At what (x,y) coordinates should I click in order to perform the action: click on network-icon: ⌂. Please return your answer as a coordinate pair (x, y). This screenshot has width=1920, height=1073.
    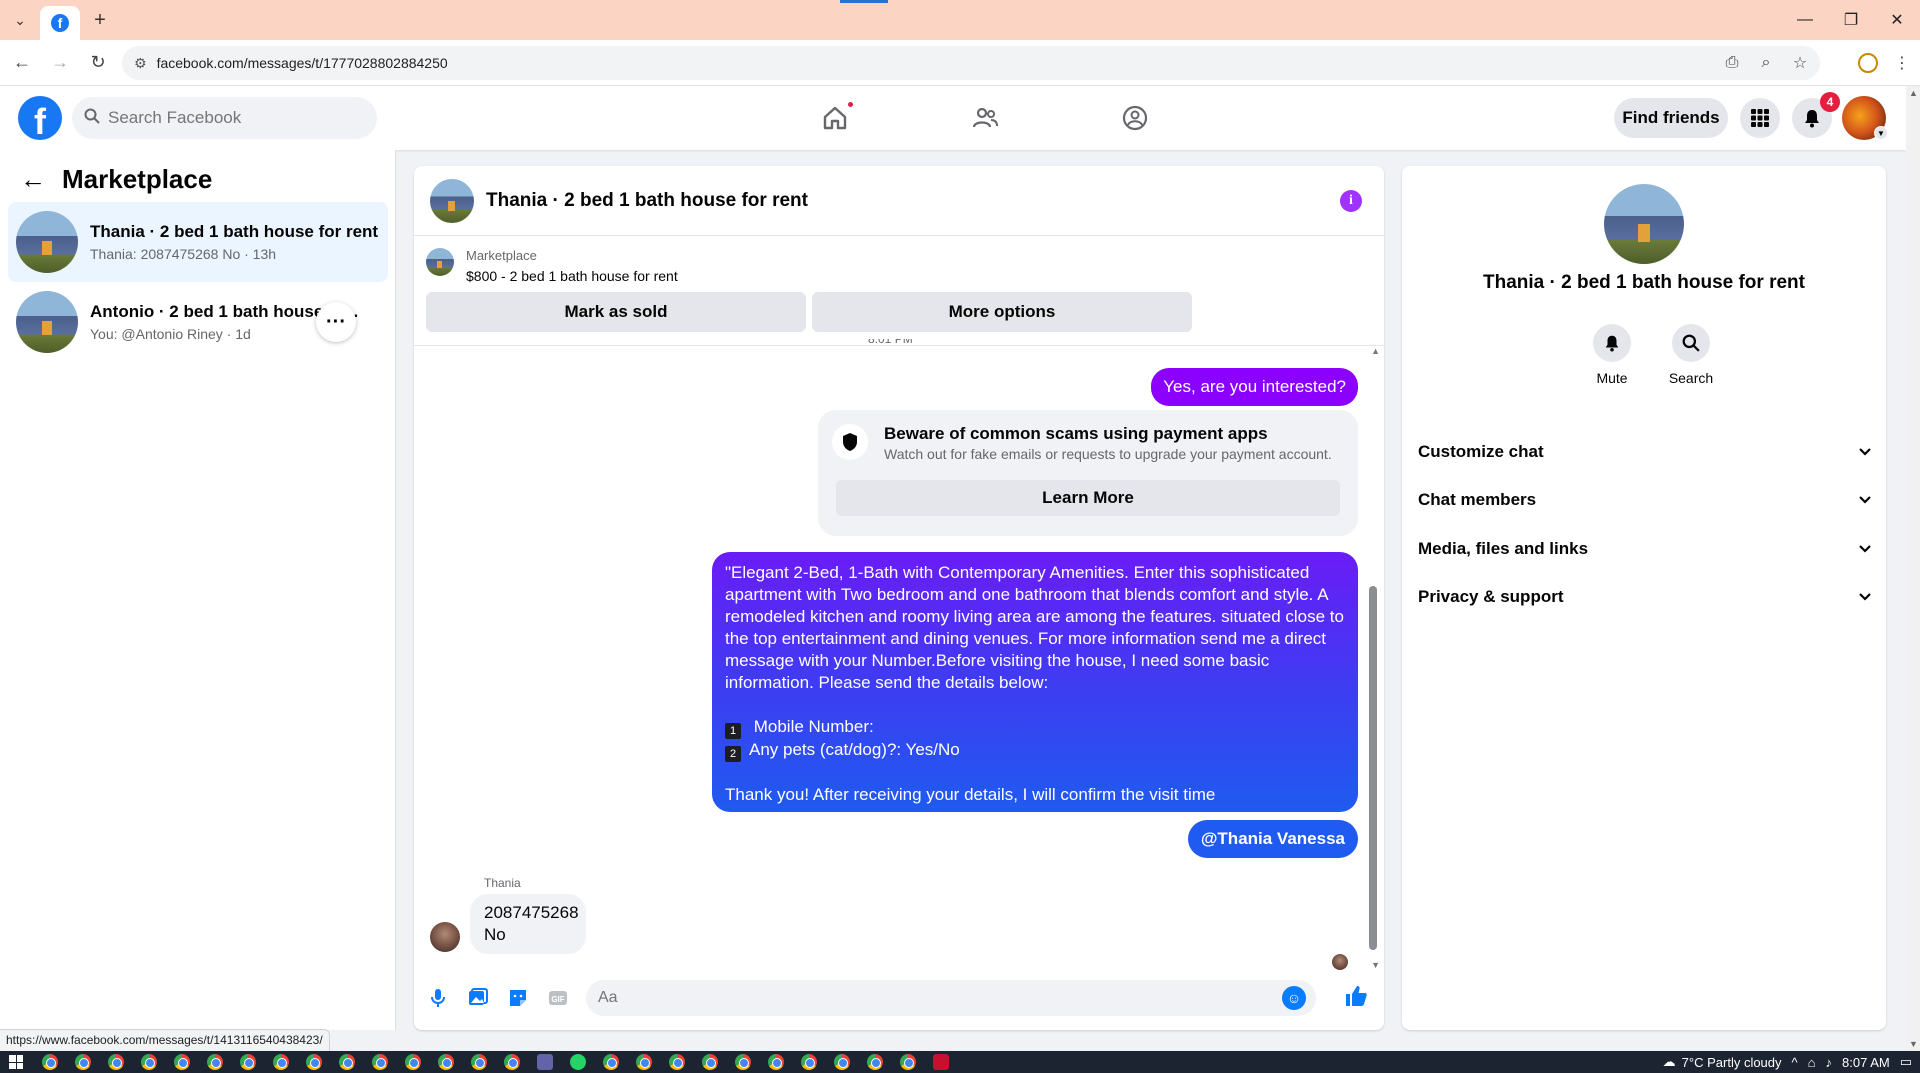
    Looking at the image, I should click on (1812, 1062).